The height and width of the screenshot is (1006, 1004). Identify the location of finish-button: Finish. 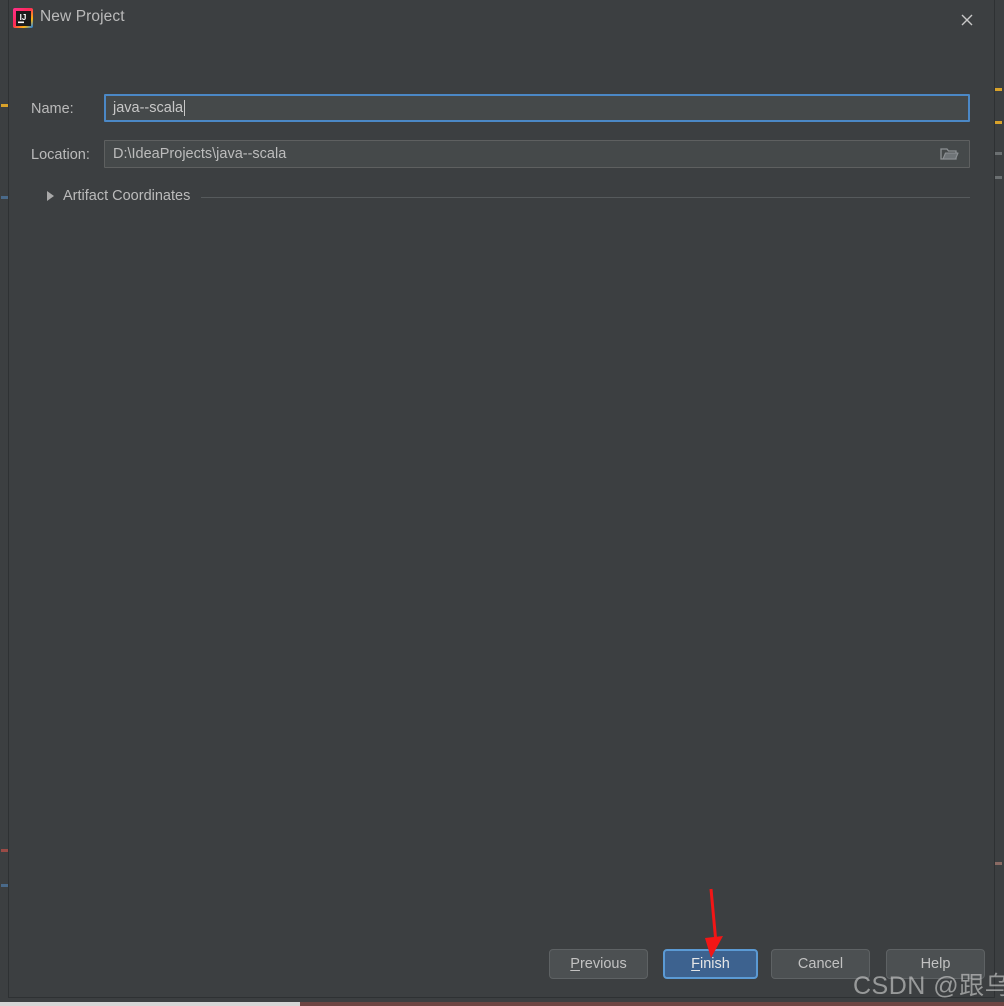
(710, 964).